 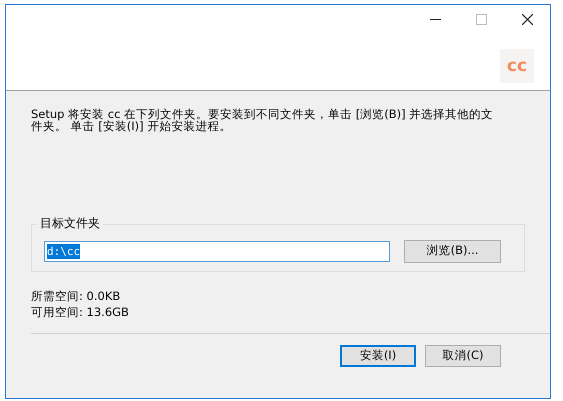 What do you see at coordinates (70, 223) in the screenshot?
I see `group-label: 目标文件夹` at bounding box center [70, 223].